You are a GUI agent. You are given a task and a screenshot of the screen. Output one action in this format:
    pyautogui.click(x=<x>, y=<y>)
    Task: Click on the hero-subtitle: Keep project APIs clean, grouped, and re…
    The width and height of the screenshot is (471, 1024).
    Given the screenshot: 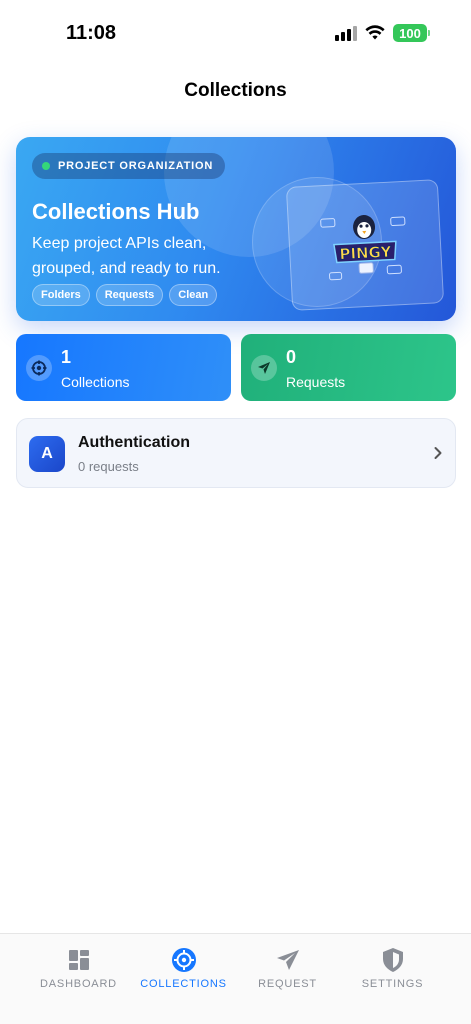 What is the action you would take?
    pyautogui.click(x=126, y=256)
    